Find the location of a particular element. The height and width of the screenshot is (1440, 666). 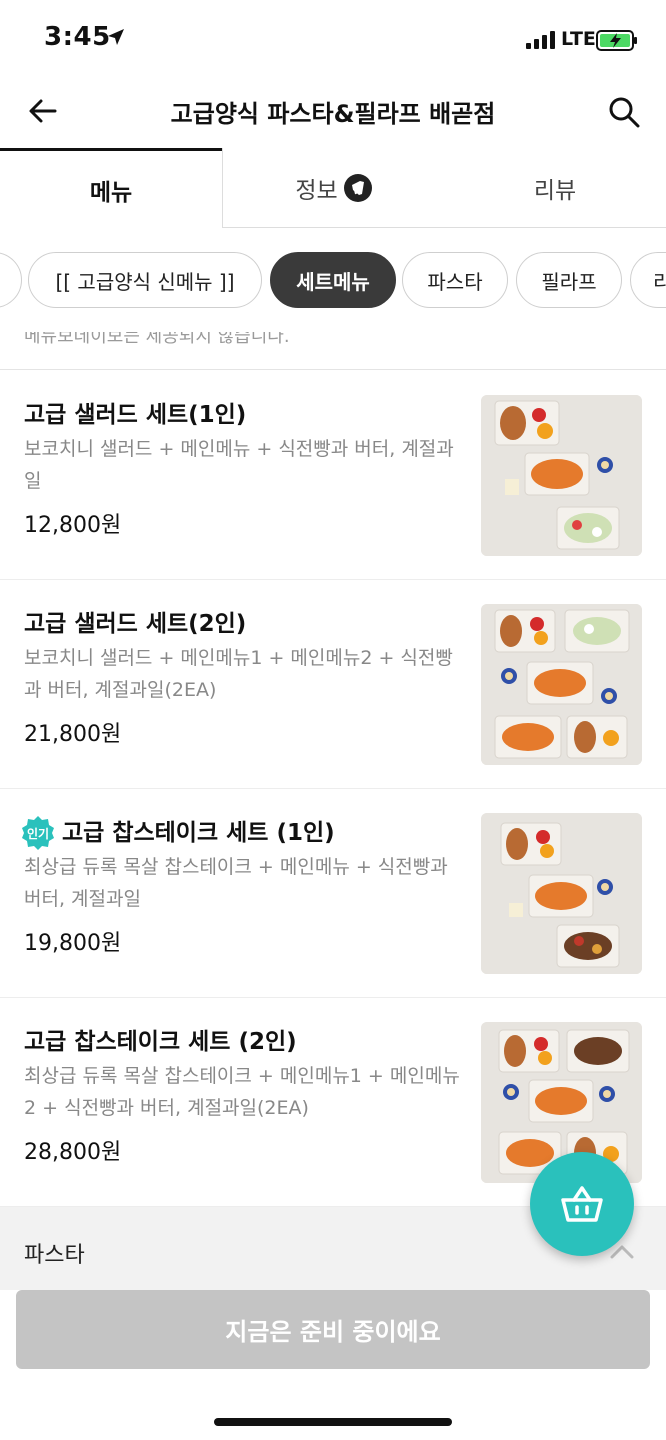

chip-label: 파스타 is located at coordinates (455, 281).